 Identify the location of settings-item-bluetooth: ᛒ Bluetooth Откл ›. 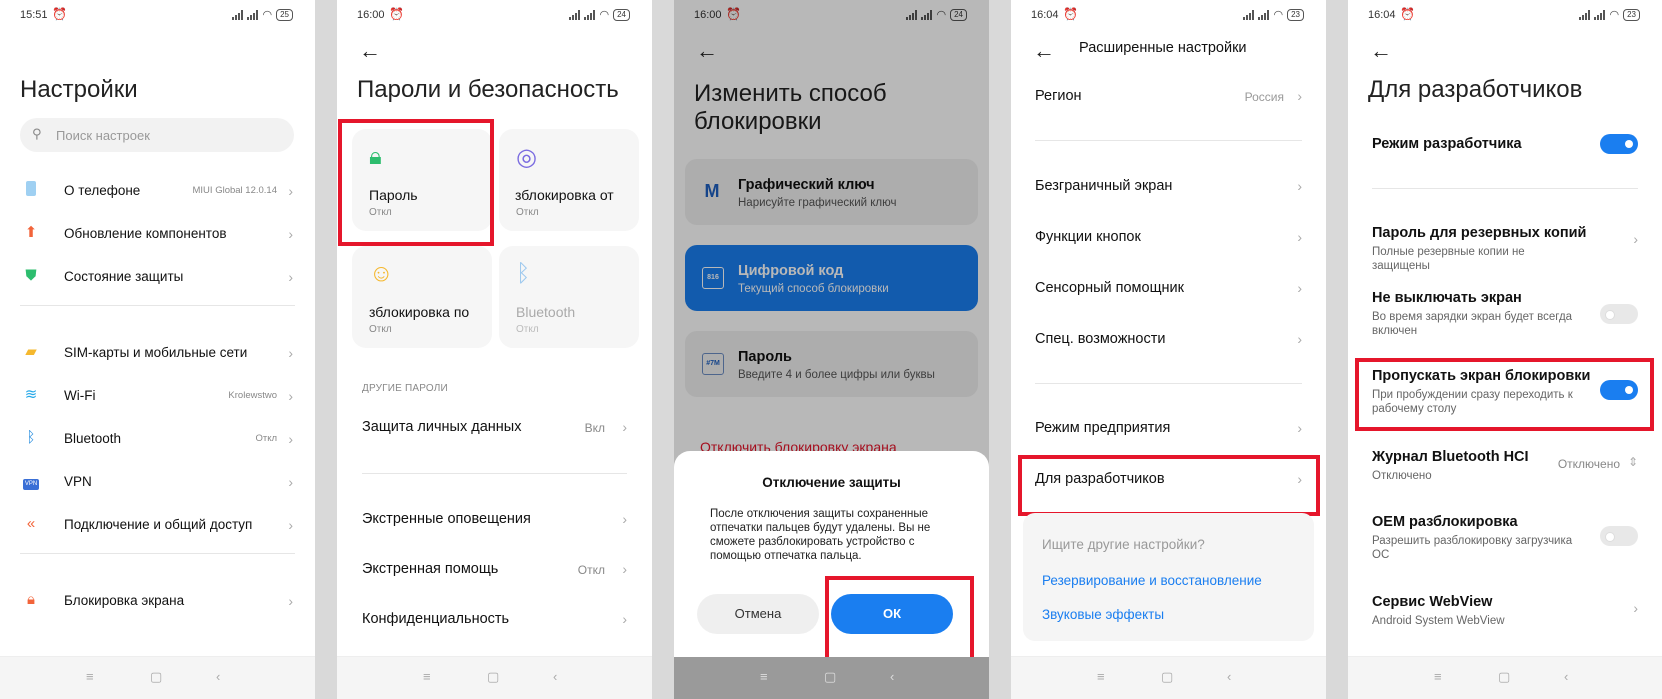
(157, 440).